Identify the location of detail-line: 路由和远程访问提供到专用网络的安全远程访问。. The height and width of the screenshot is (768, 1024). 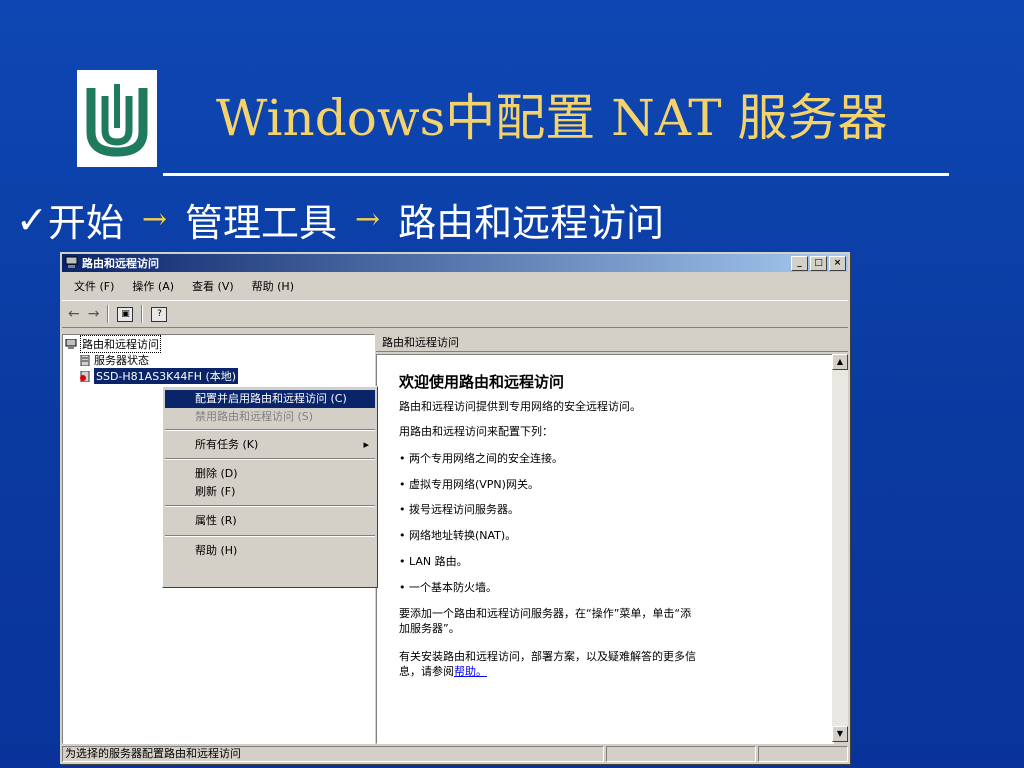
(520, 406).